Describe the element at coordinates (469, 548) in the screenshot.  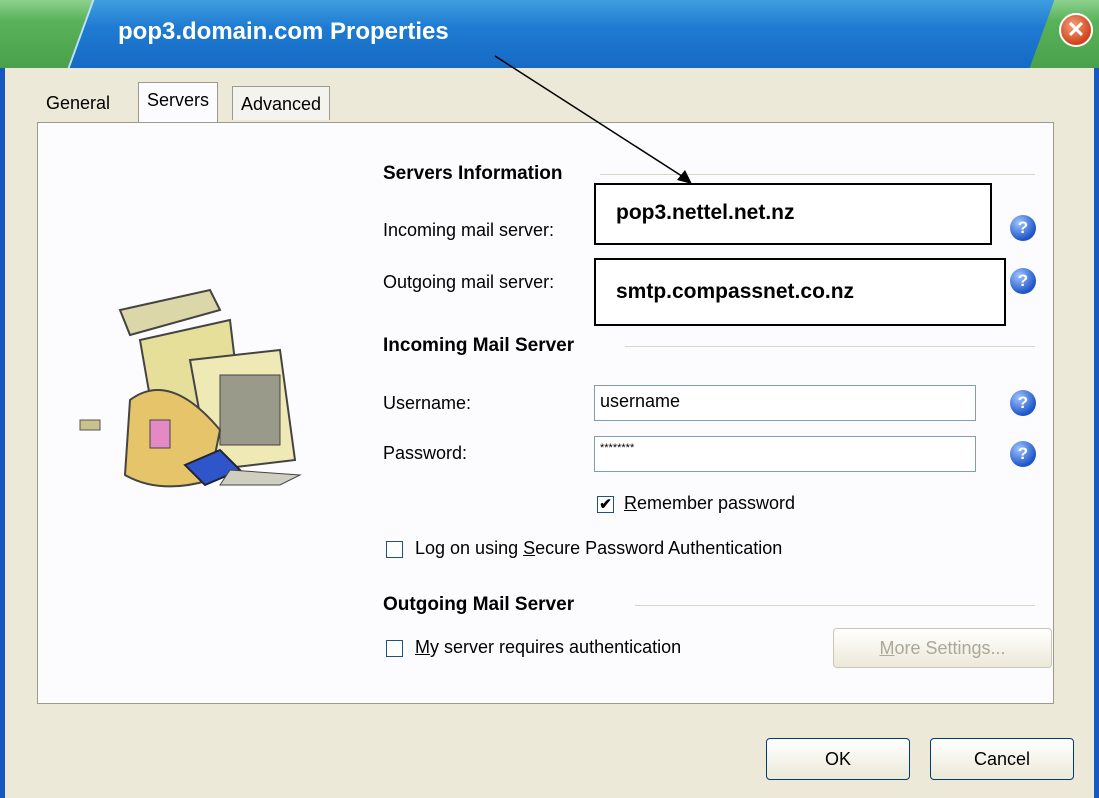
I see `spa-label-prefix: Log on using` at that location.